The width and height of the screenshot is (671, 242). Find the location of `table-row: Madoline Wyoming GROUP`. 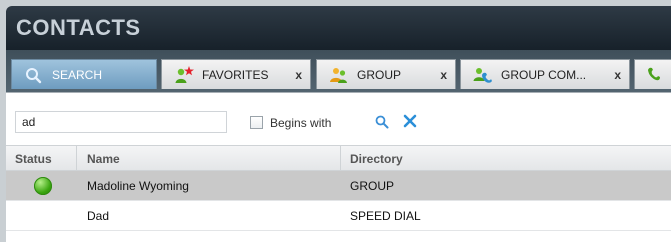

table-row: Madoline Wyoming GROUP is located at coordinates (338, 186).